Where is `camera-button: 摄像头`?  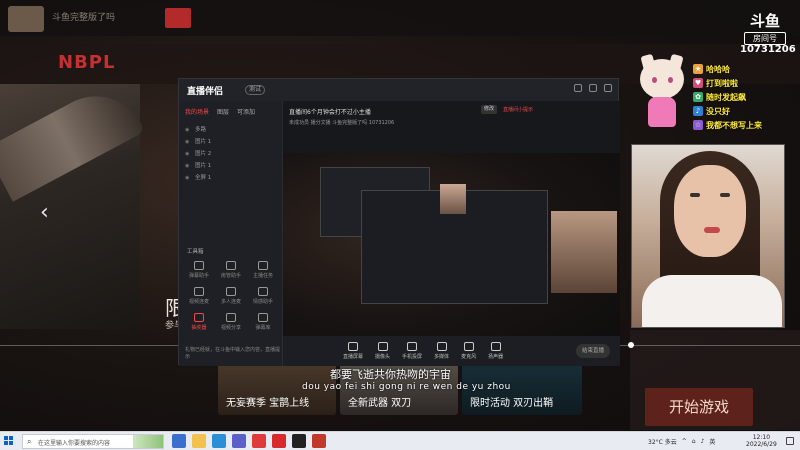 camera-button: 摄像头 is located at coordinates (382, 351).